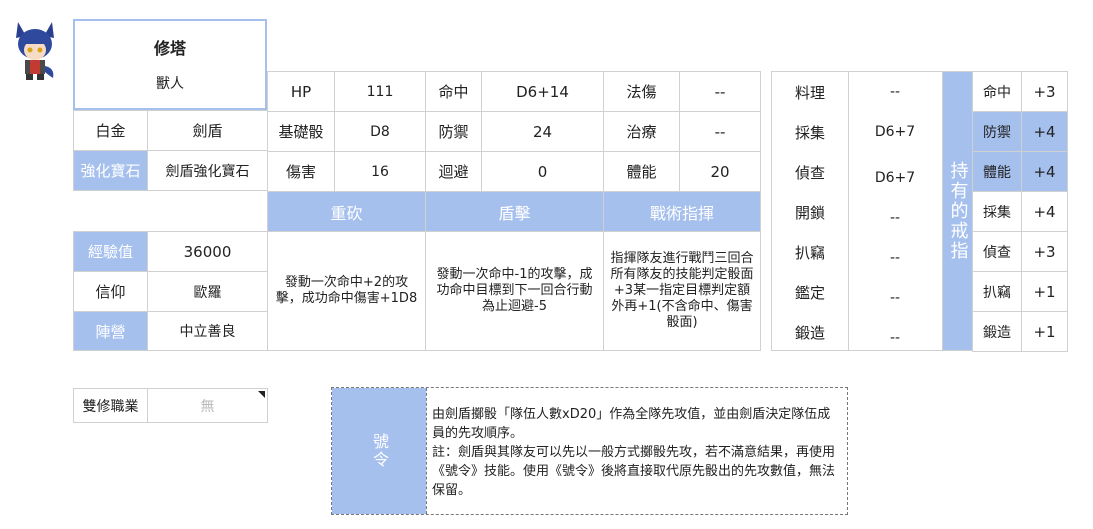 The width and height of the screenshot is (1093, 529). Describe the element at coordinates (809, 252) in the screenshot. I see `life-skill-label: 扒竊` at that location.